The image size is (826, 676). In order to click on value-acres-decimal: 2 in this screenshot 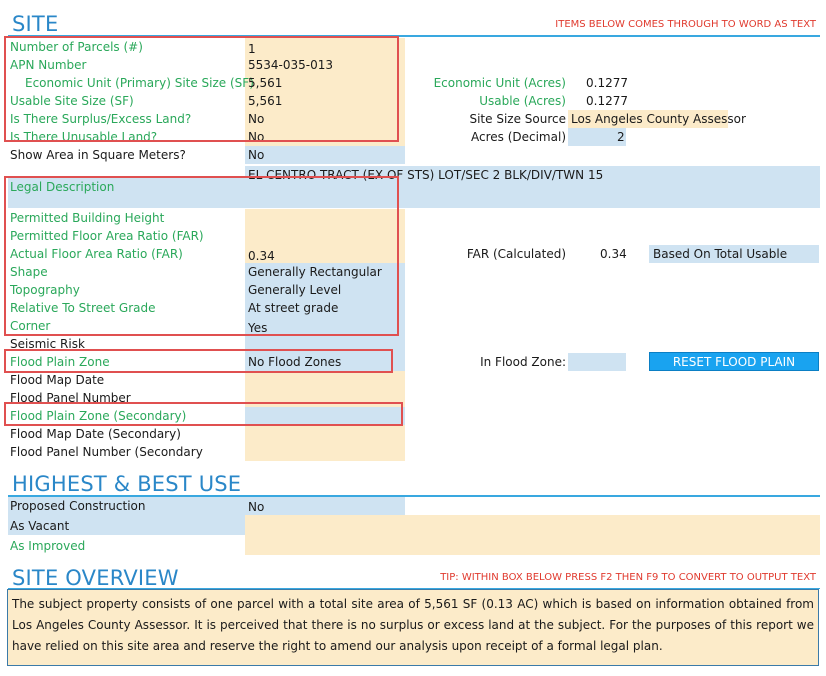, I will do `click(621, 137)`.